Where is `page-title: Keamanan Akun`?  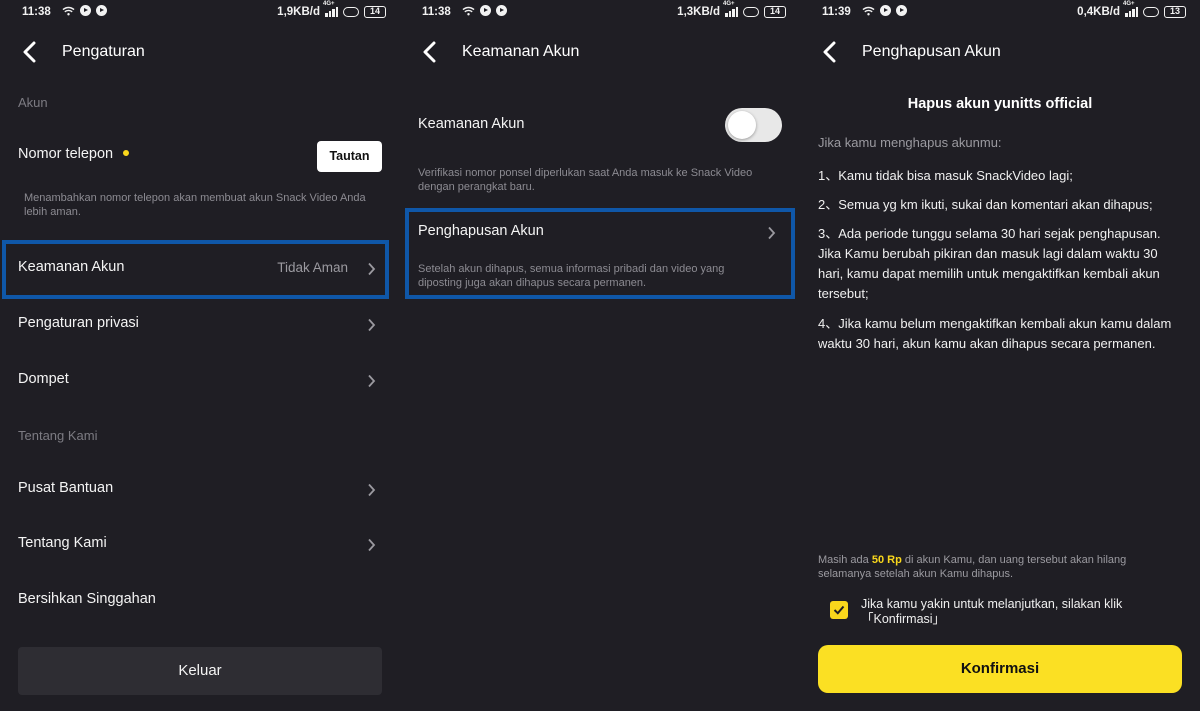 page-title: Keamanan Akun is located at coordinates (521, 51).